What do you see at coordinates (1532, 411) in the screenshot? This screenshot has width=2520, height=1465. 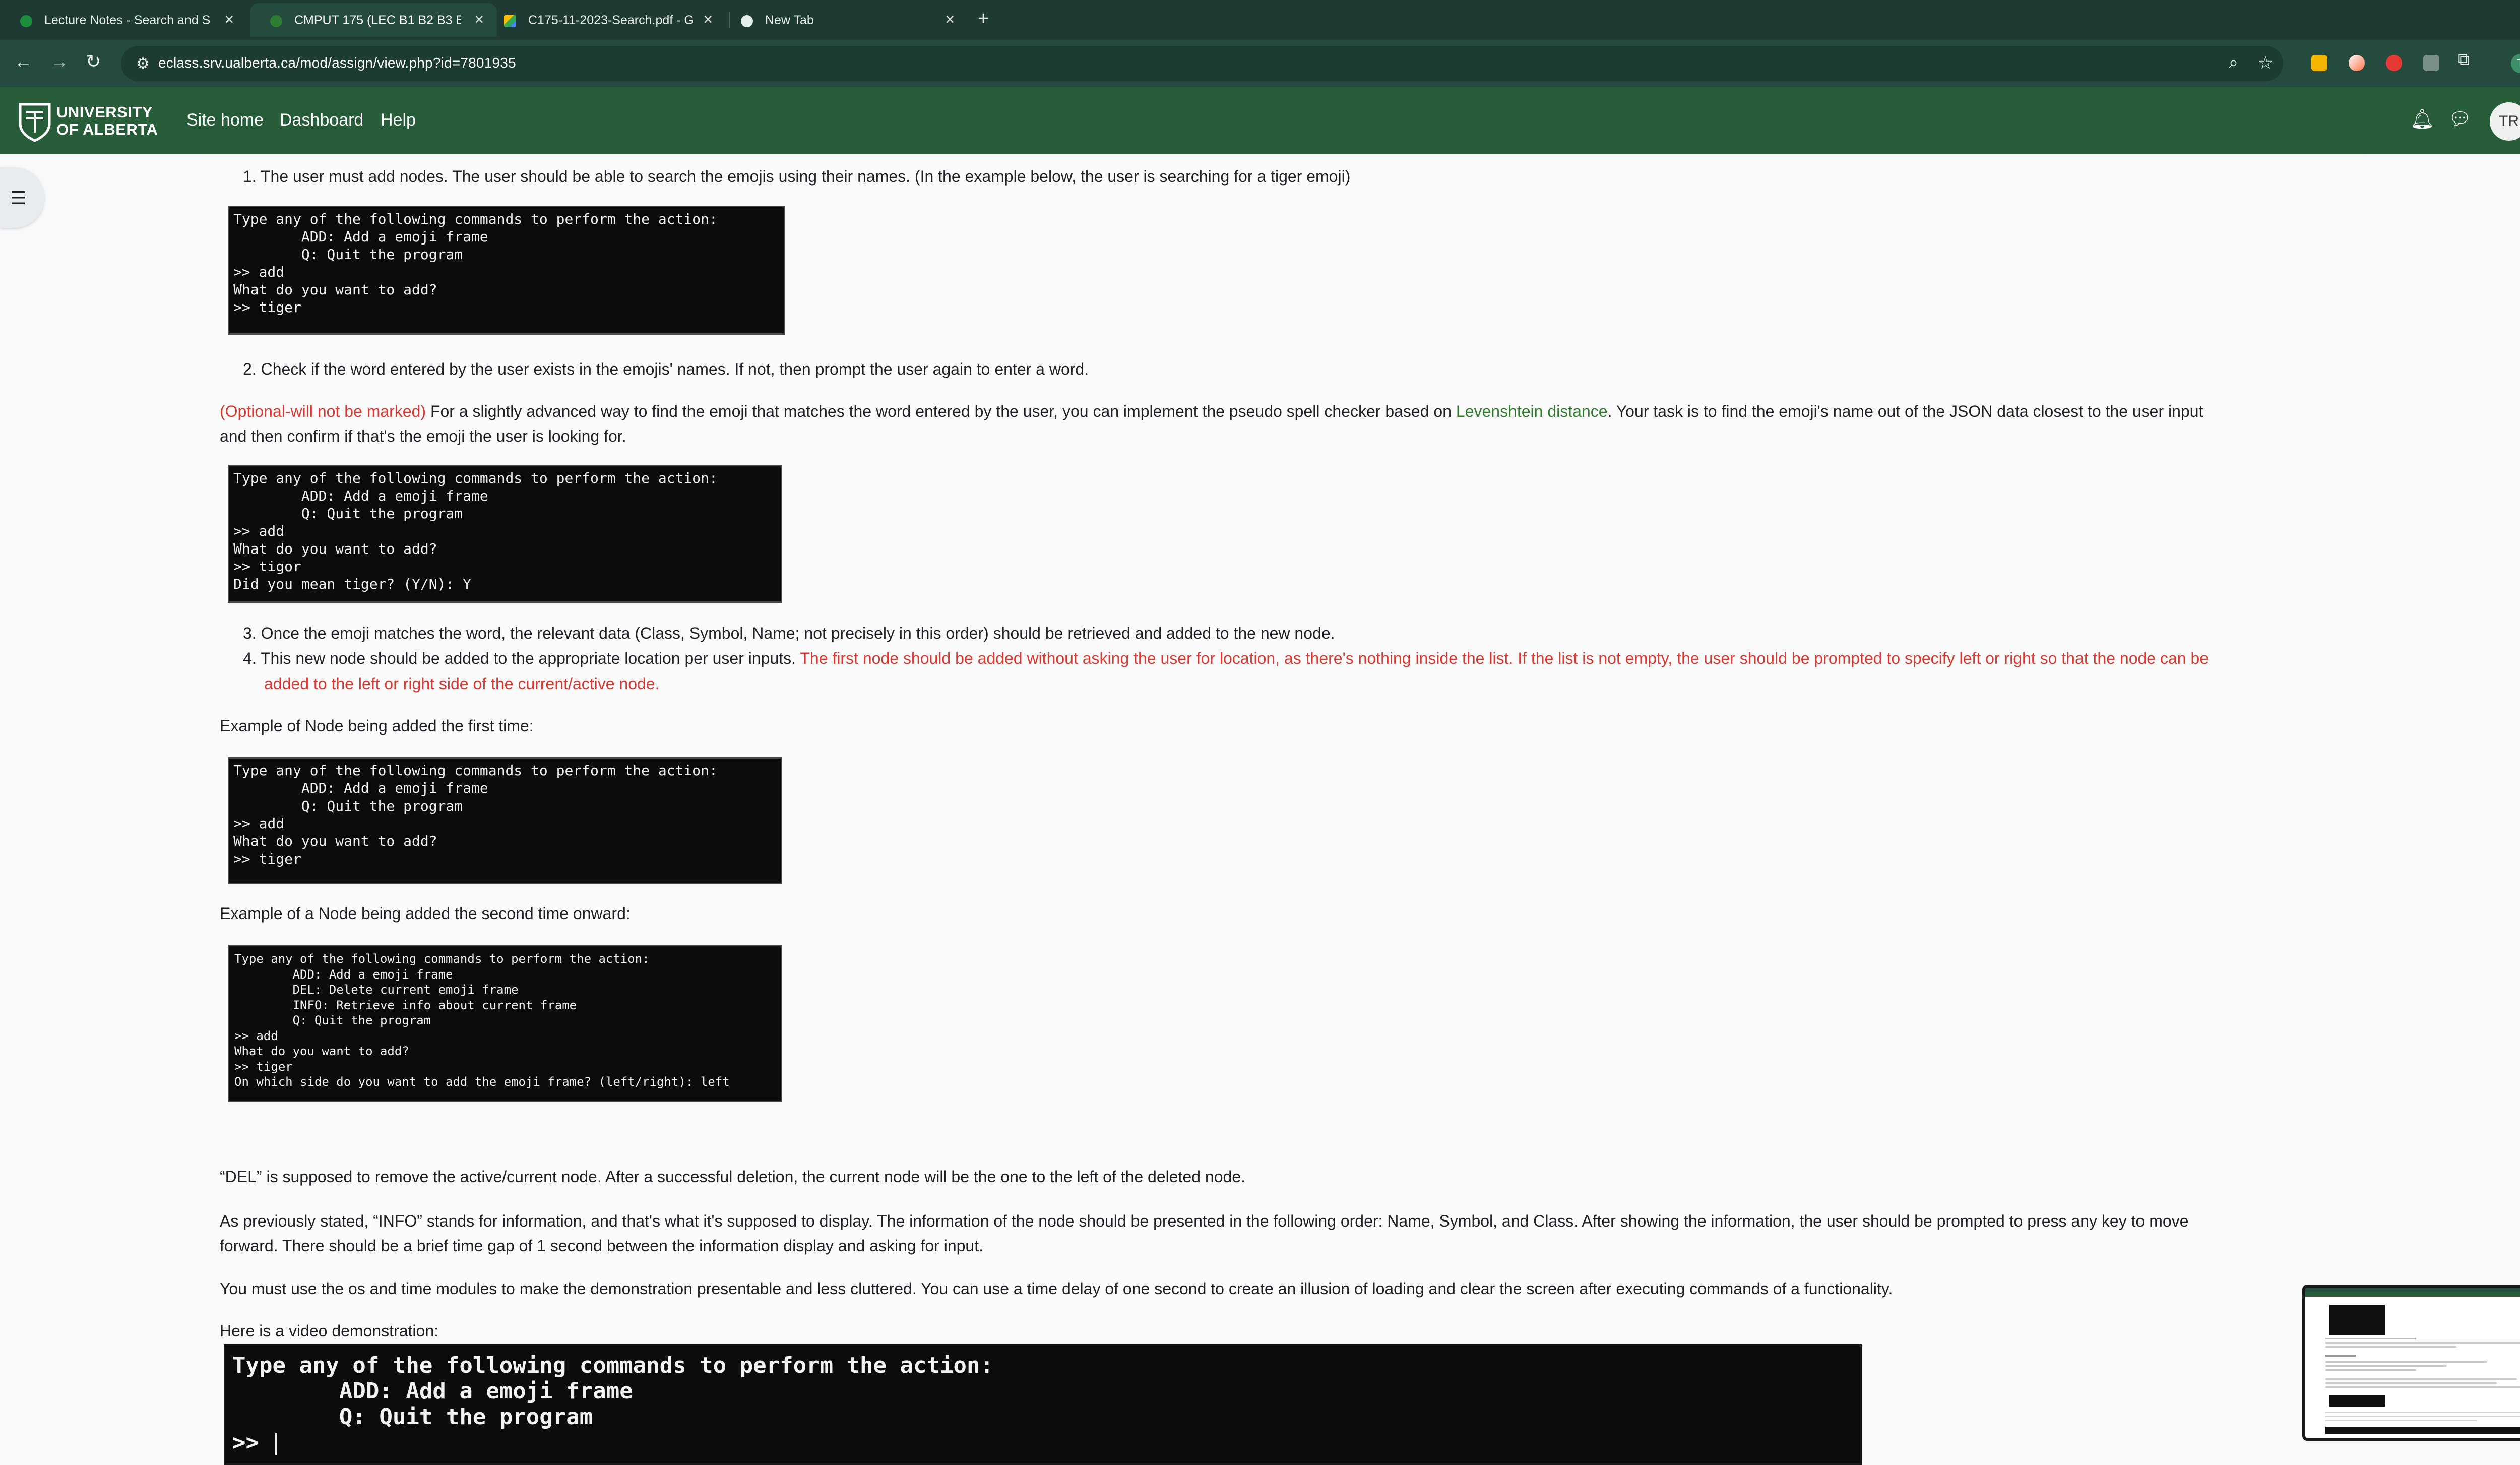 I see `levenshtein-link: Levenshtein distance` at bounding box center [1532, 411].